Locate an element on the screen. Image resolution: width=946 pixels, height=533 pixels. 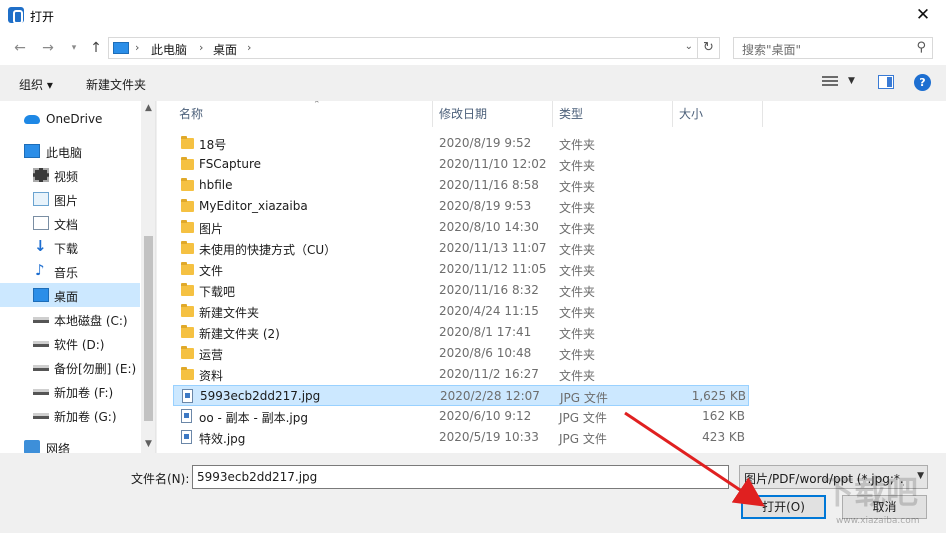
file-date: 2020/8/1 17:41 is located at coordinates (485, 332).